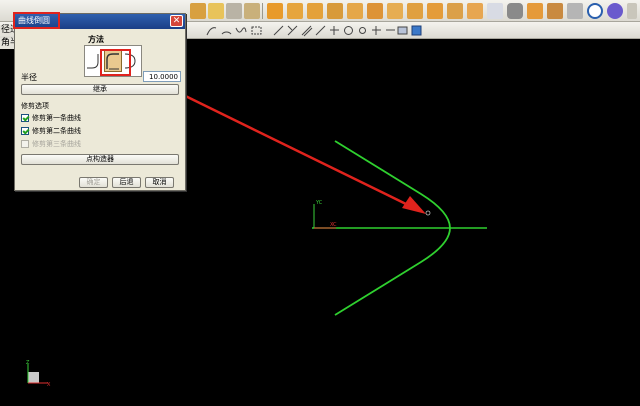  Describe the element at coordinates (56, 131) in the screenshot. I see `trim-second-label: 修剪第二条曲线` at that location.